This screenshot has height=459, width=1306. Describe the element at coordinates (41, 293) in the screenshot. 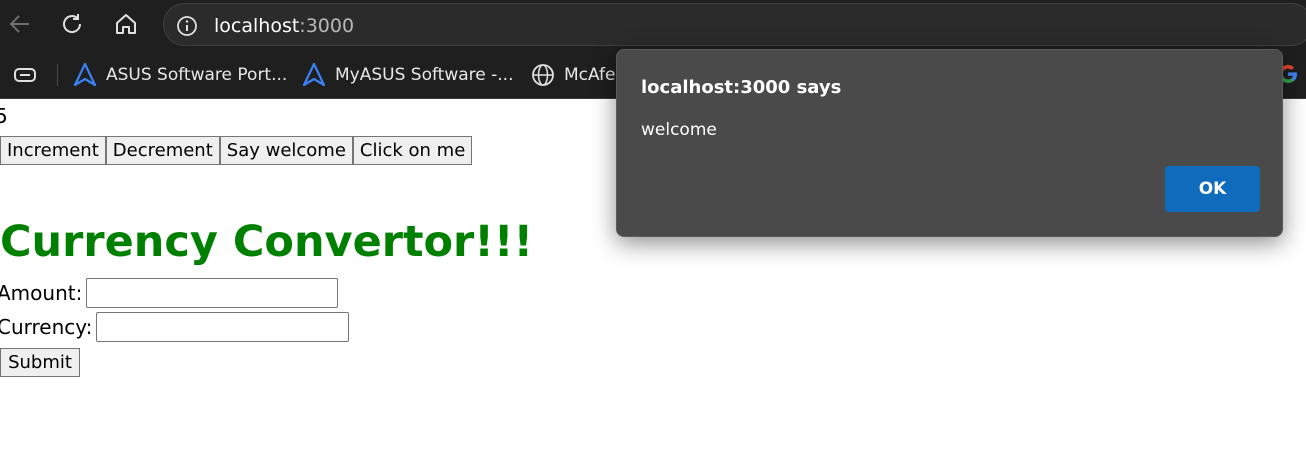

I see `amount-label: Amount:` at that location.